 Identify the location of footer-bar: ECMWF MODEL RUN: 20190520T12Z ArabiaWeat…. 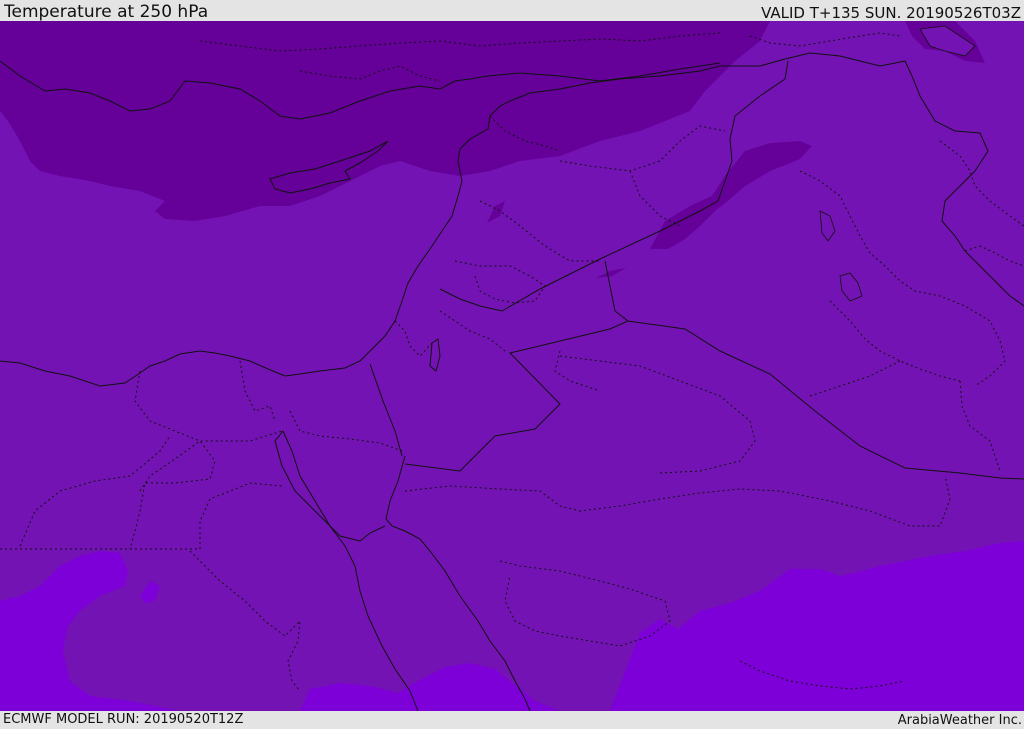
(512, 720).